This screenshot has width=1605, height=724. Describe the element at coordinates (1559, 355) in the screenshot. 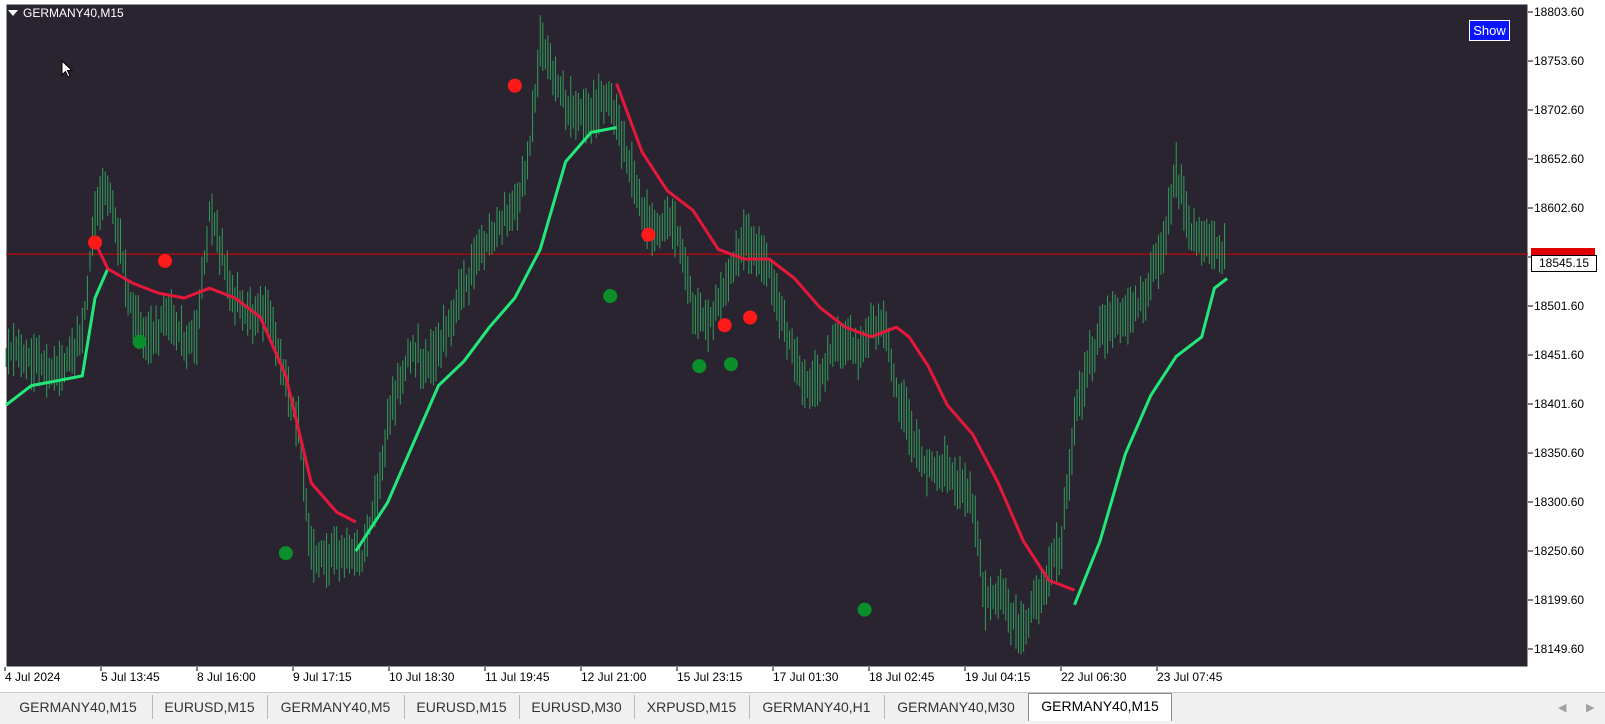

I see `y-axis-label: 18451.60` at that location.